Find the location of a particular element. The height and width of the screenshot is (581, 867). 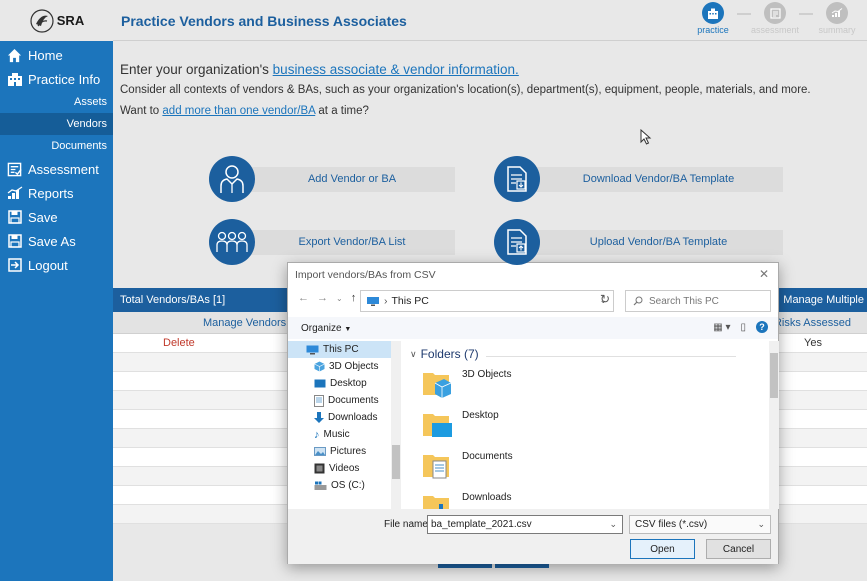

next-button is located at coordinates (522, 566).